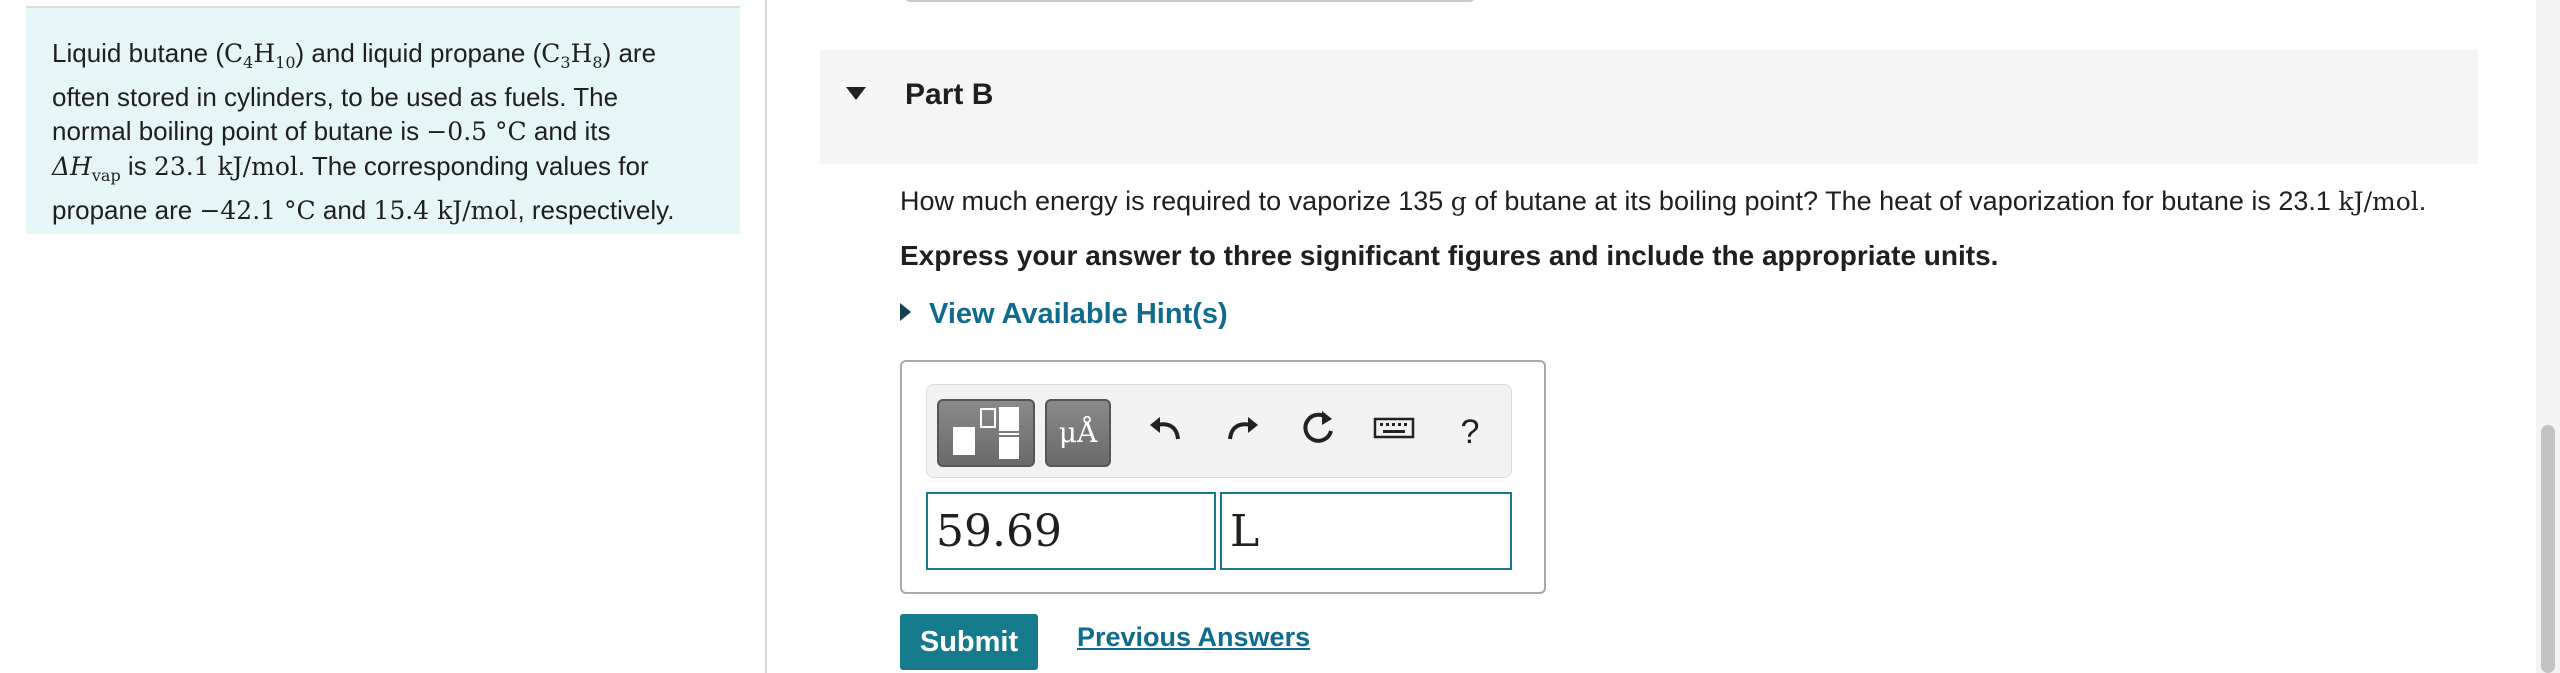 The image size is (2560, 673). What do you see at coordinates (260, 55) in the screenshot?
I see `butane-formula: C4H10` at bounding box center [260, 55].